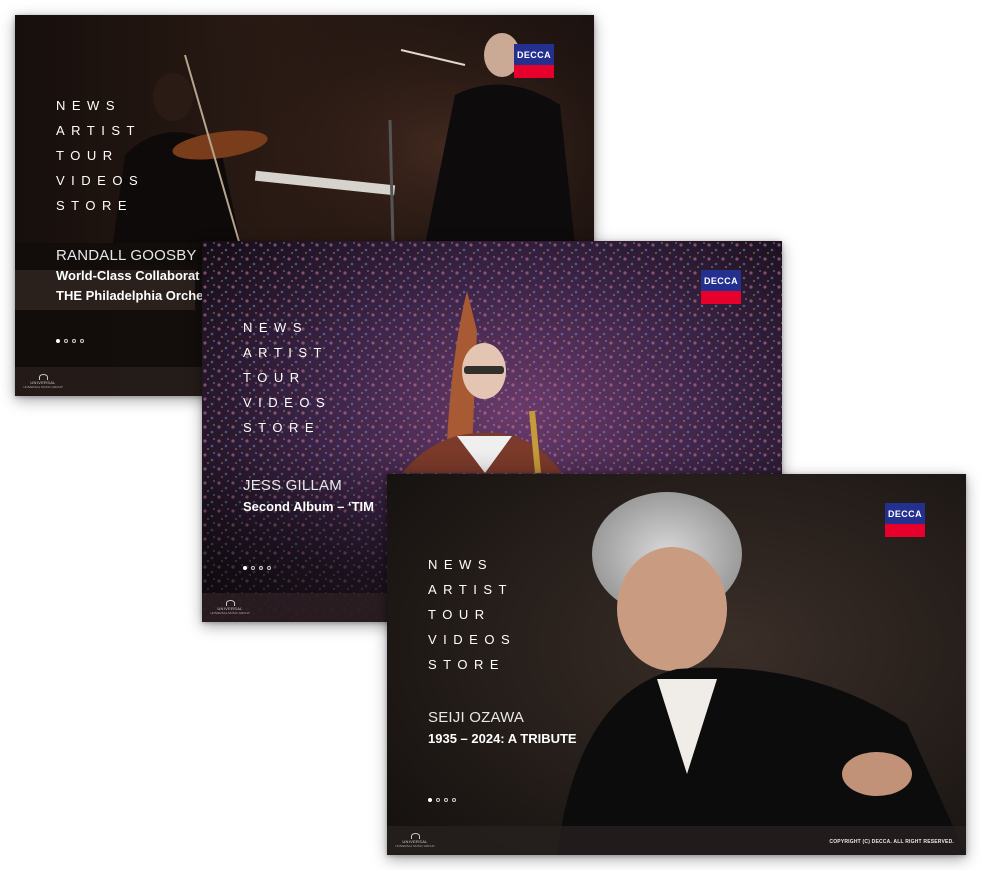  Describe the element at coordinates (308, 507) in the screenshot. I see `headline-line-1: Second Album – ‘TIM` at that location.